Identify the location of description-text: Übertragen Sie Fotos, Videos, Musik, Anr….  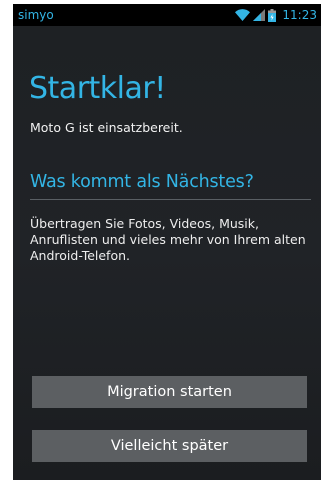
(168, 239).